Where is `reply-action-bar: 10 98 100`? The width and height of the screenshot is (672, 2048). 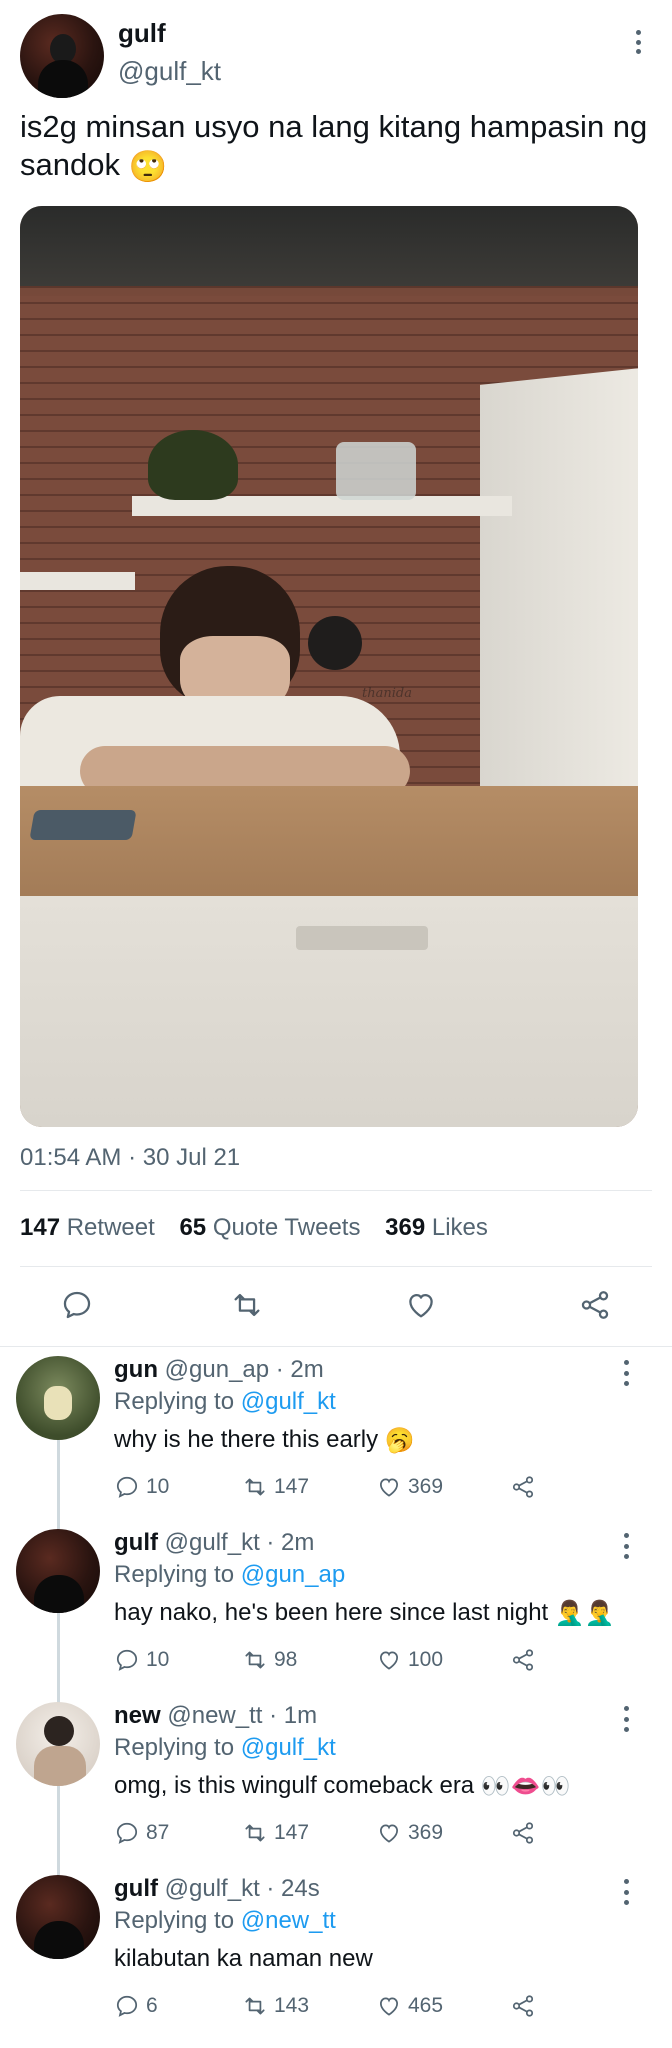 reply-action-bar: 10 98 100 is located at coordinates (334, 1663).